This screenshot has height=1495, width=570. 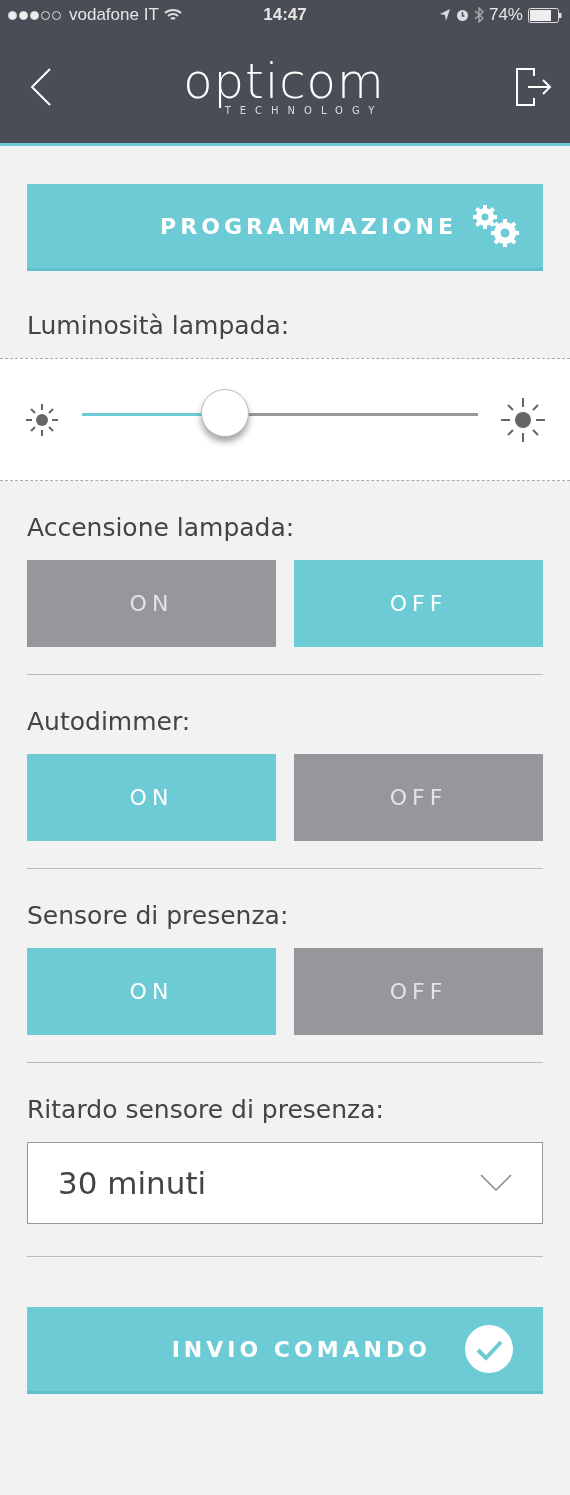 What do you see at coordinates (534, 86) in the screenshot?
I see `logout-icon` at bounding box center [534, 86].